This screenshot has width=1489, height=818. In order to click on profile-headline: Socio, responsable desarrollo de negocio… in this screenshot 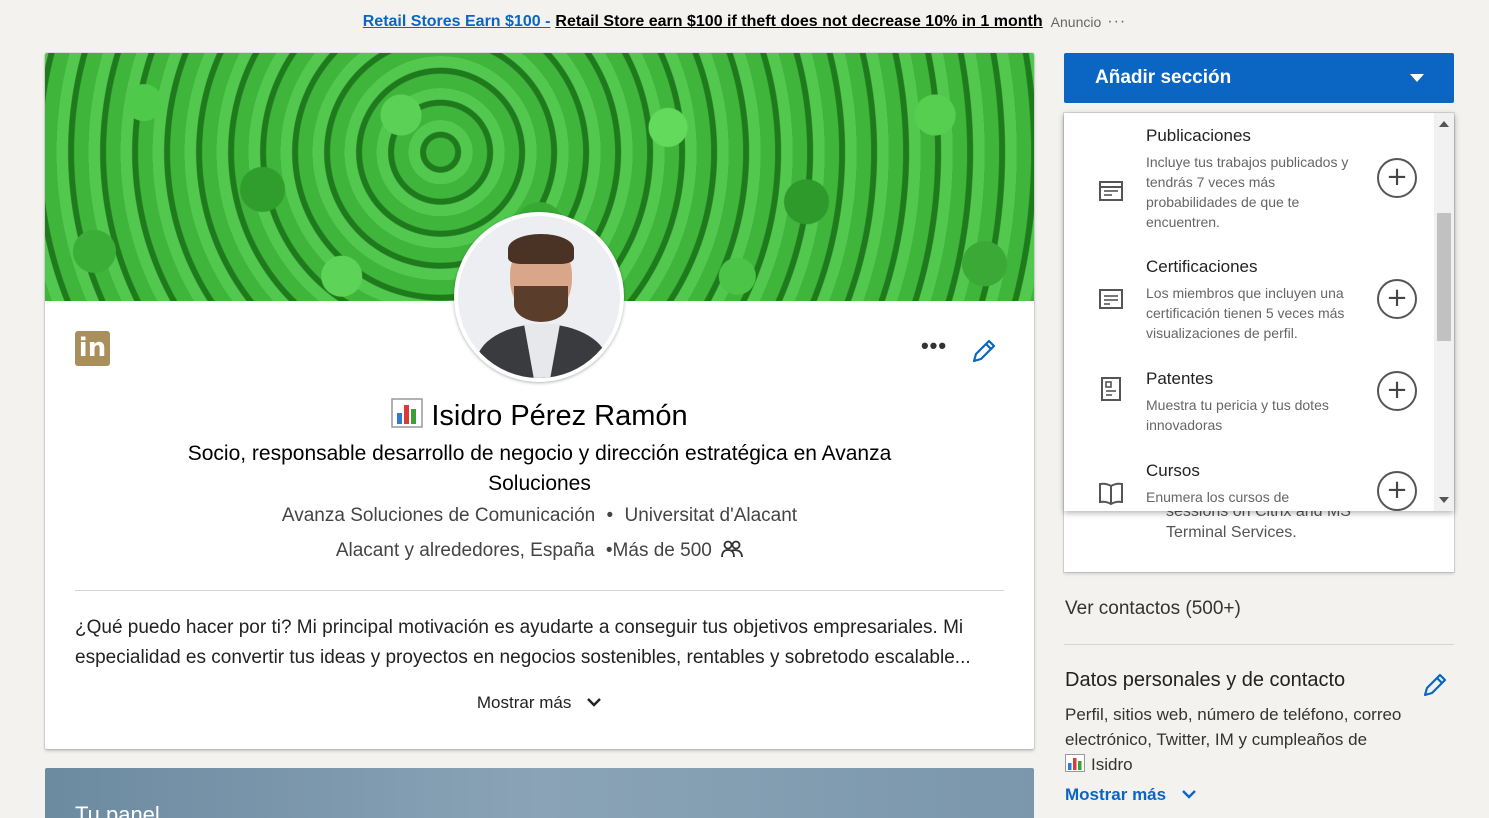, I will do `click(539, 468)`.